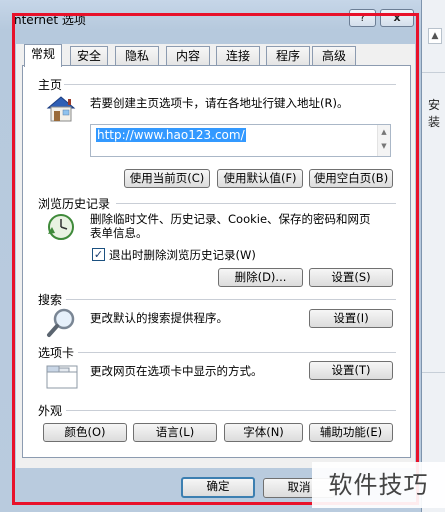  Describe the element at coordinates (260, 178) in the screenshot. I see `use-default-button: 使用默认值(F)` at that location.